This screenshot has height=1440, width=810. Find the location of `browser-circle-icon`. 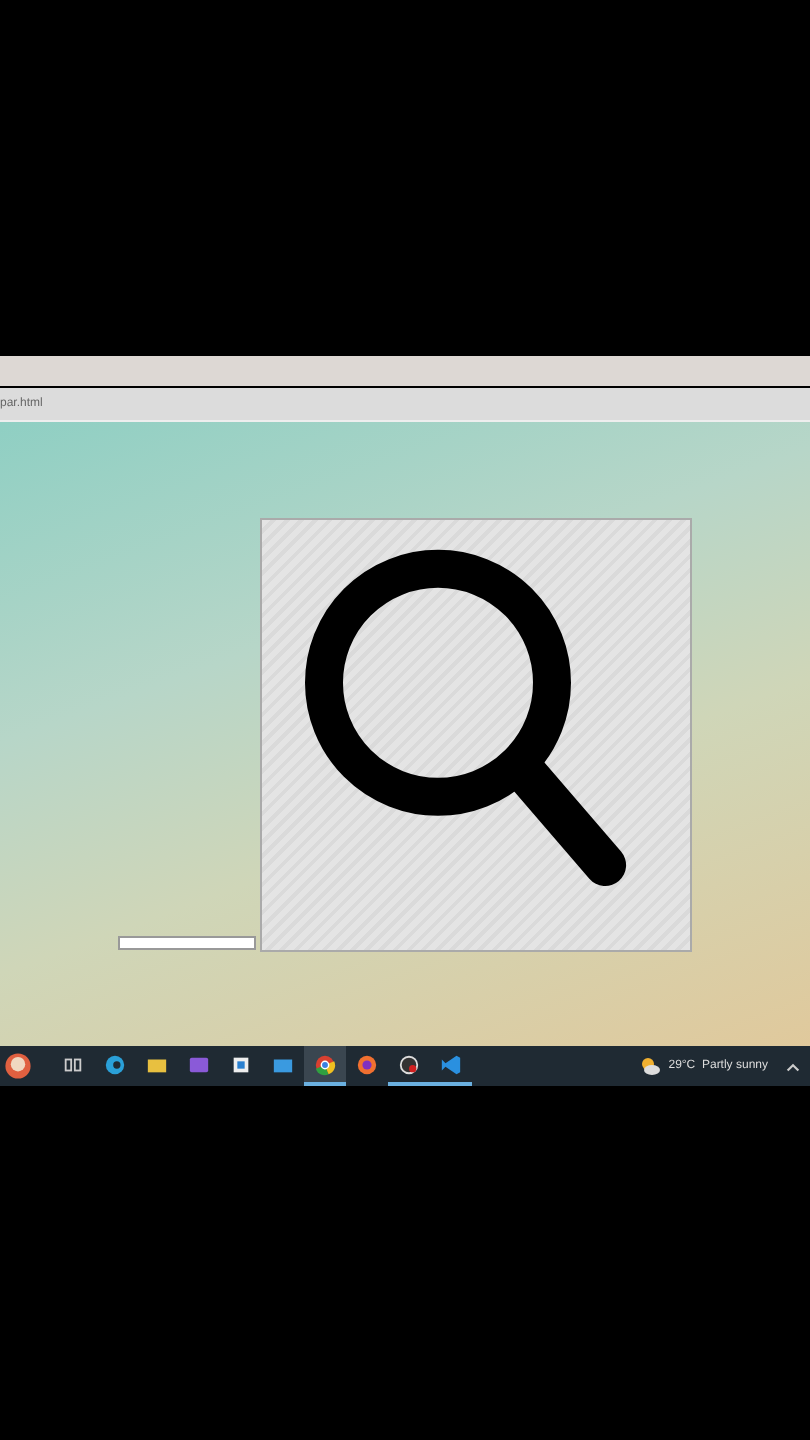

browser-circle-icon is located at coordinates (325, 1064).